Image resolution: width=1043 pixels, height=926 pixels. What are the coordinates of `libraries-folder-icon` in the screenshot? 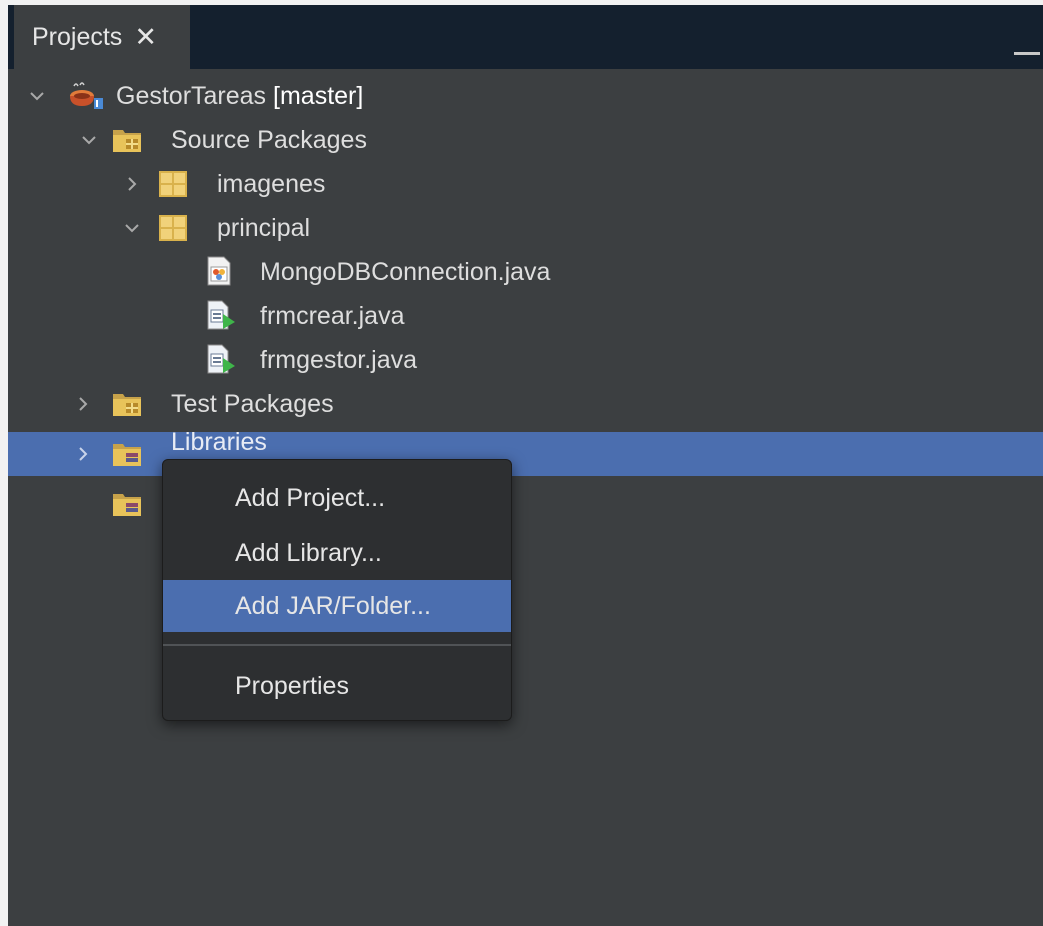 It's located at (127, 455).